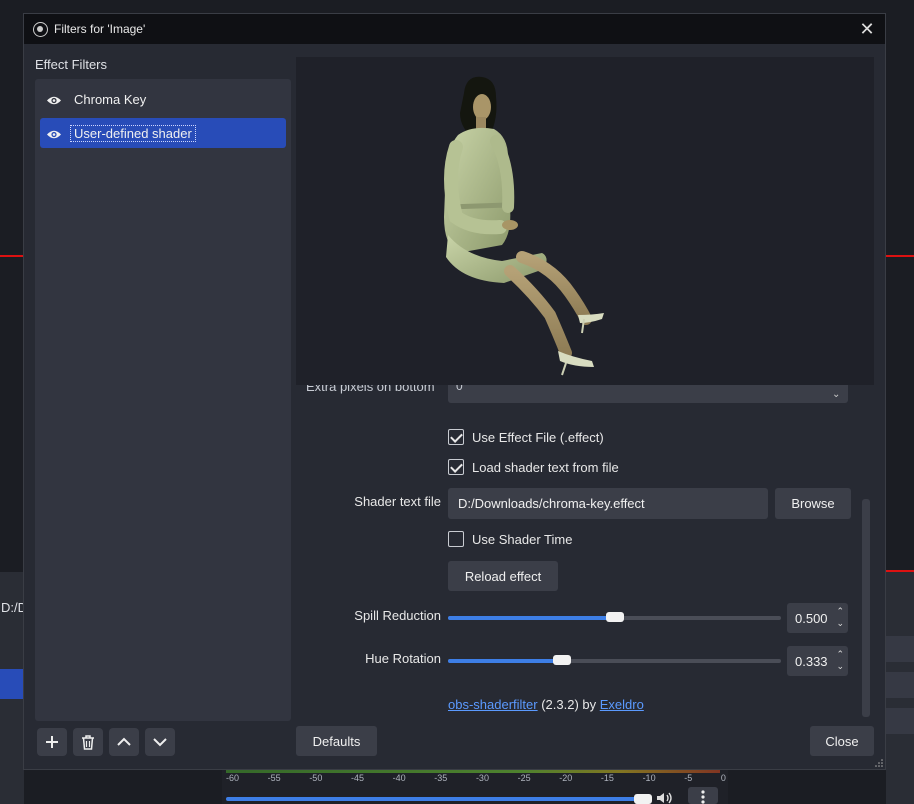  I want to click on hue-rotation-fill, so click(505, 661).